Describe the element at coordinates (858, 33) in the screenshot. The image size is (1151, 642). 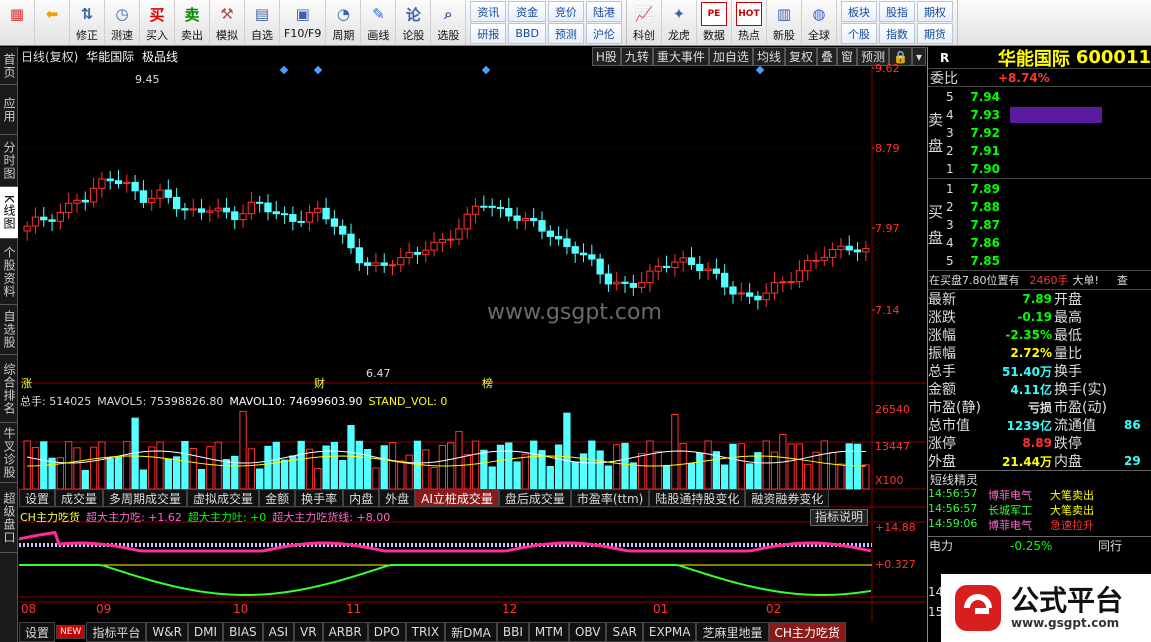
I see `market-grid-button: 个股` at that location.